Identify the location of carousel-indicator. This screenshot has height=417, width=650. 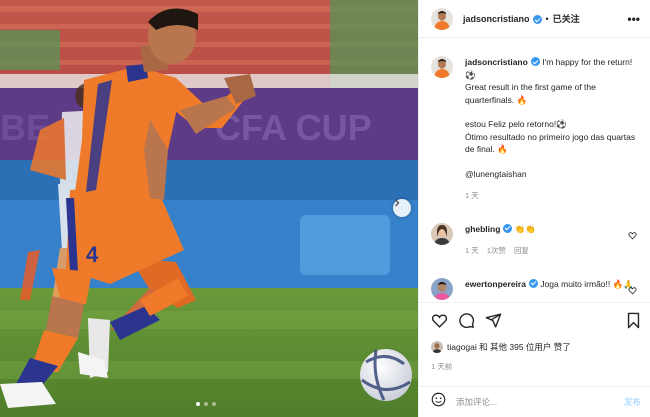
(206, 404).